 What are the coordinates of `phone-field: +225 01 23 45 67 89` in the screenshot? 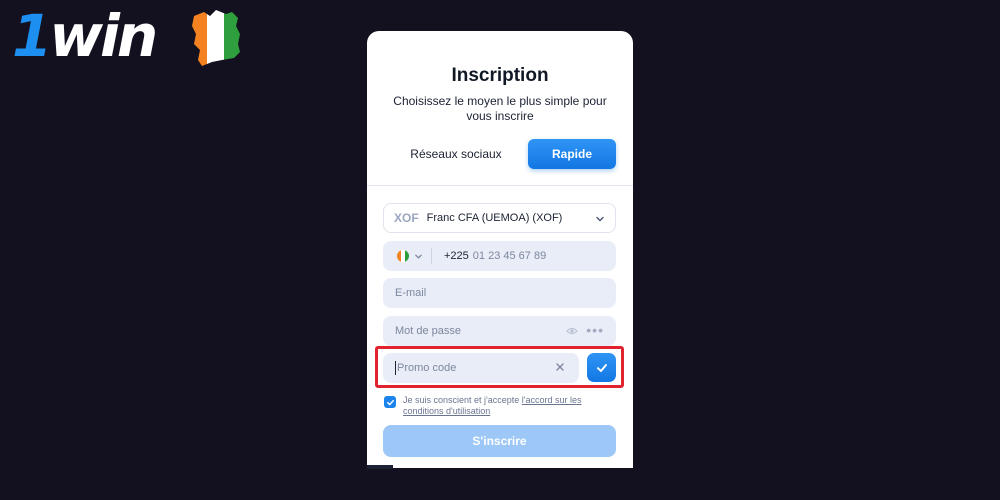 It's located at (499, 256).